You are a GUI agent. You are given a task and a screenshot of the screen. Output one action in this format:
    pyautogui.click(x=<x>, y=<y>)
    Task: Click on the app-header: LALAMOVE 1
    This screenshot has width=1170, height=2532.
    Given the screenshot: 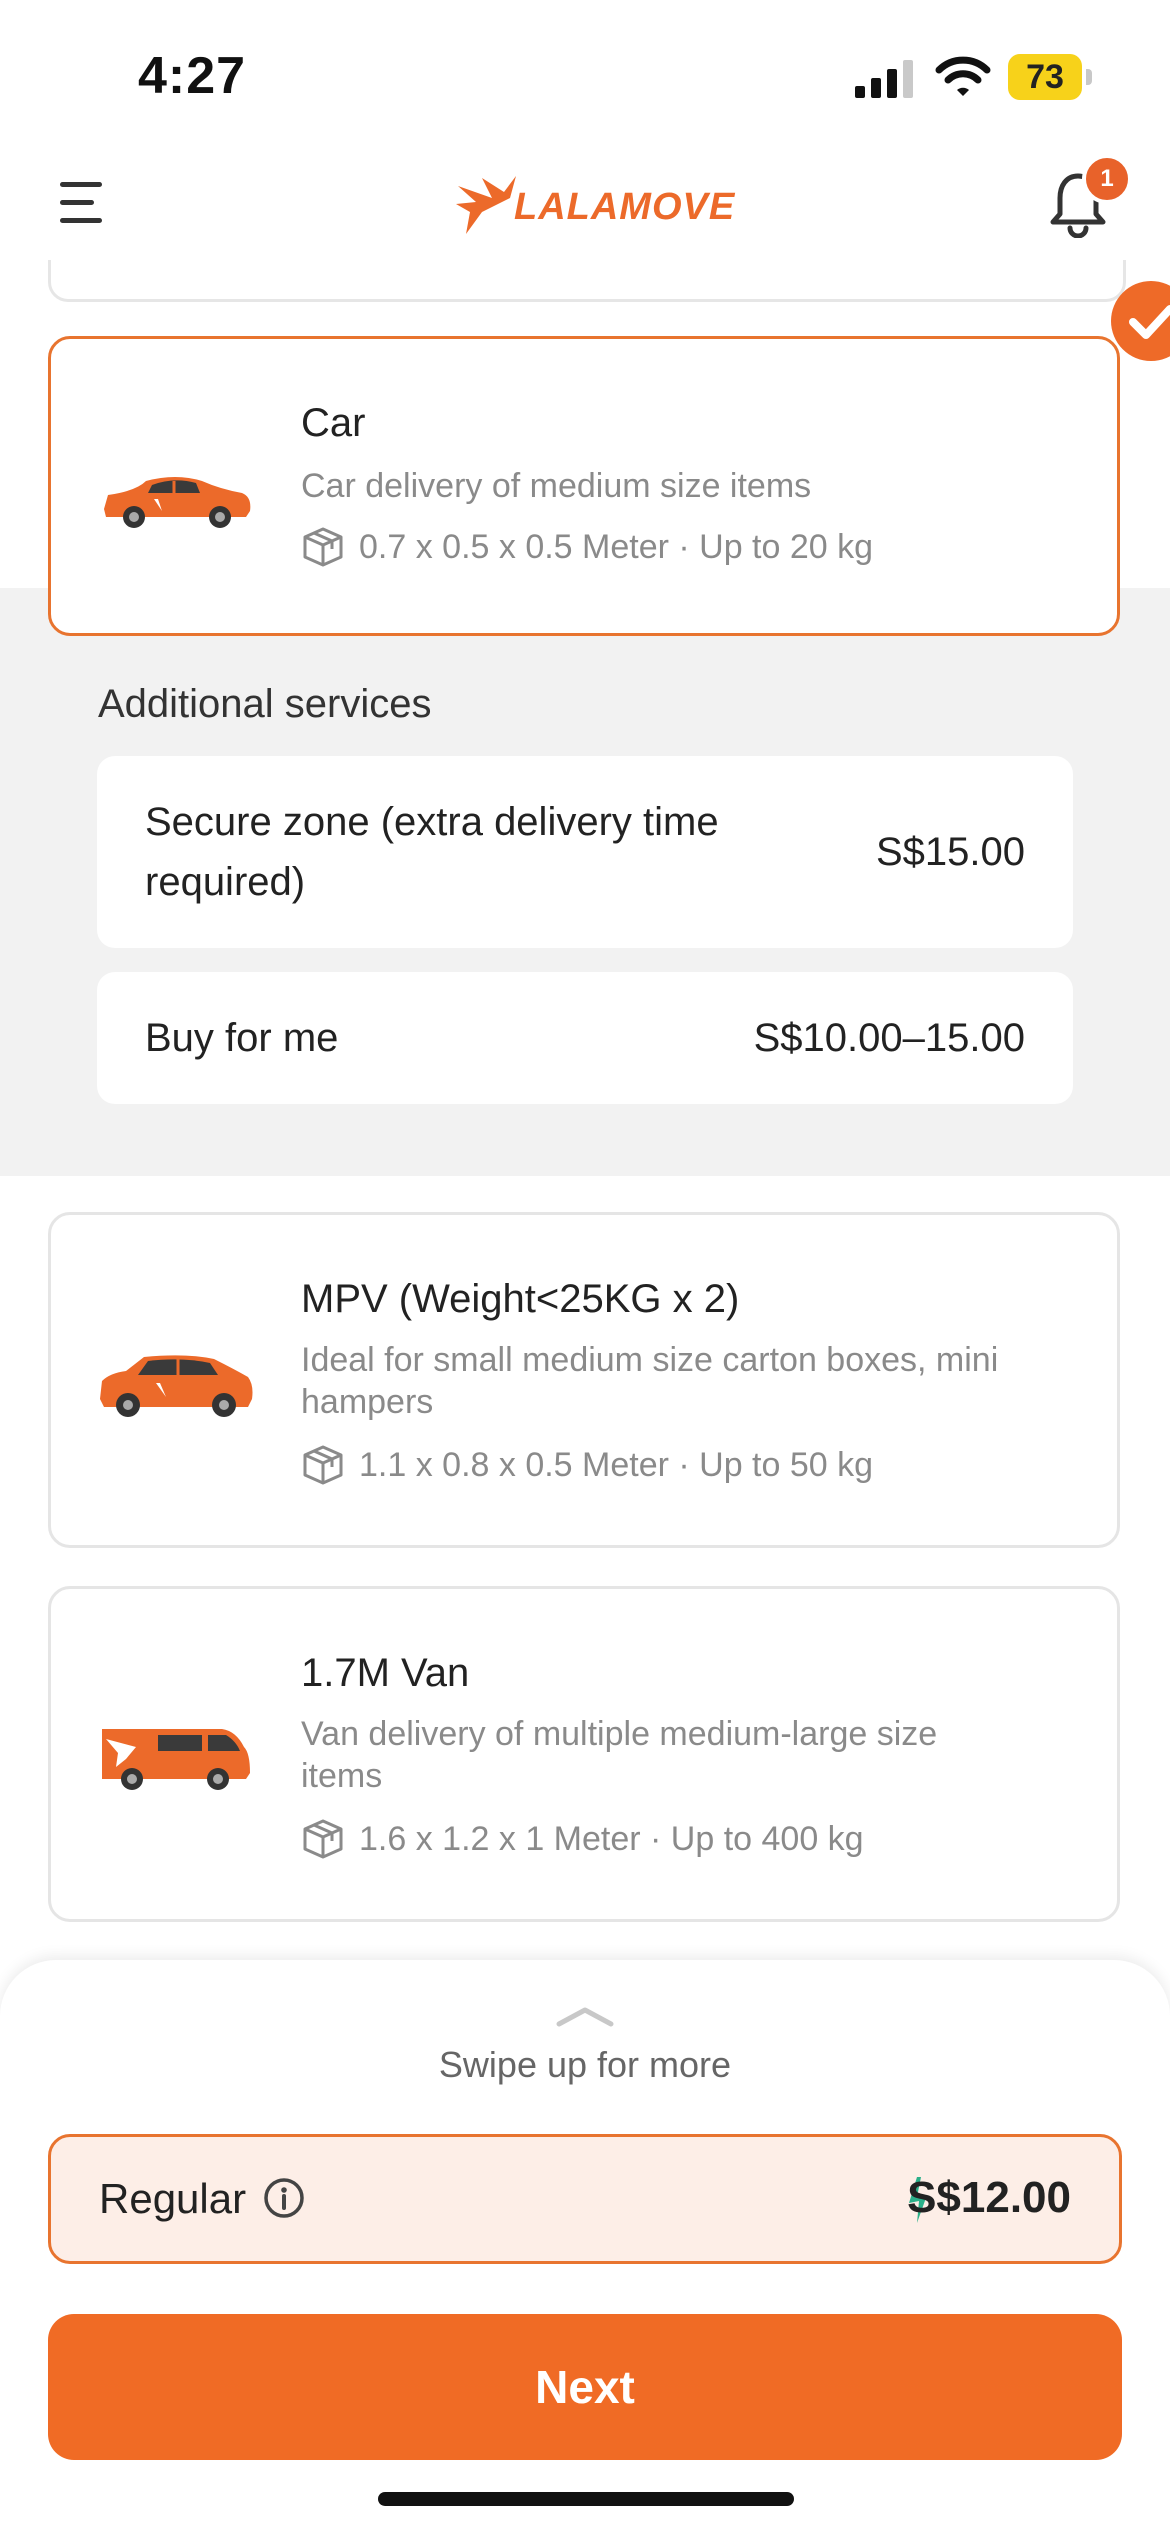 What is the action you would take?
    pyautogui.click(x=585, y=200)
    